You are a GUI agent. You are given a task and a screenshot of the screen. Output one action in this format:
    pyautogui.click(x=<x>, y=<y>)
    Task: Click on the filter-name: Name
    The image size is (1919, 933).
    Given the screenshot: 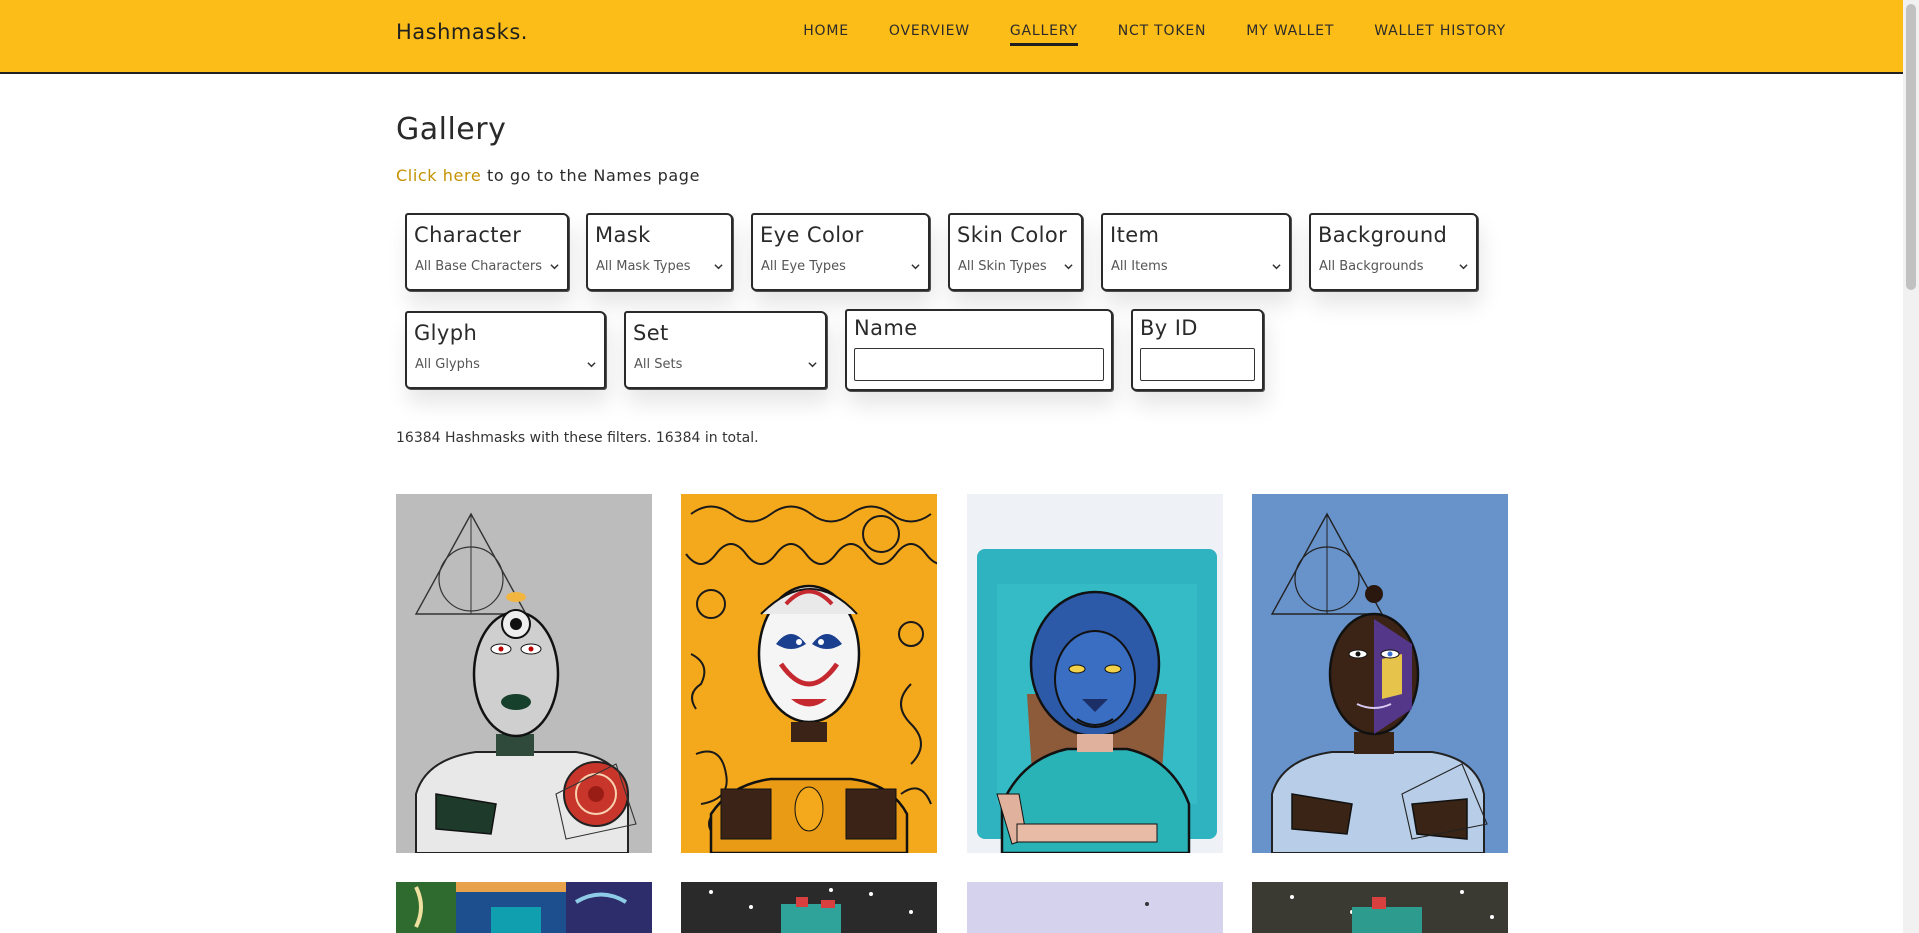 What is the action you would take?
    pyautogui.click(x=979, y=350)
    